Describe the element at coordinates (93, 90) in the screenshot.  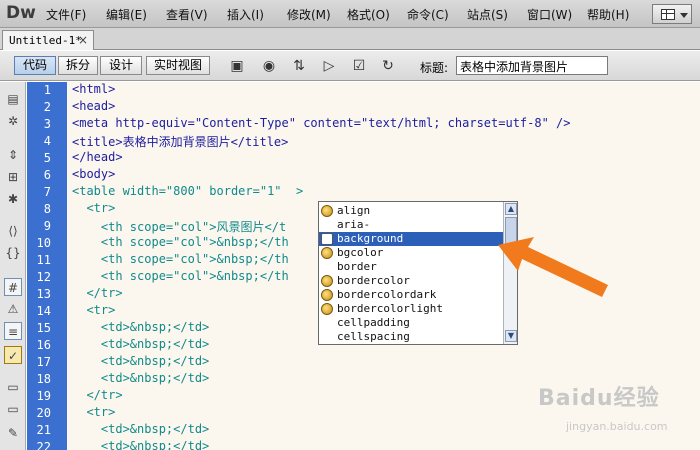
I see `code-line: <html>` at that location.